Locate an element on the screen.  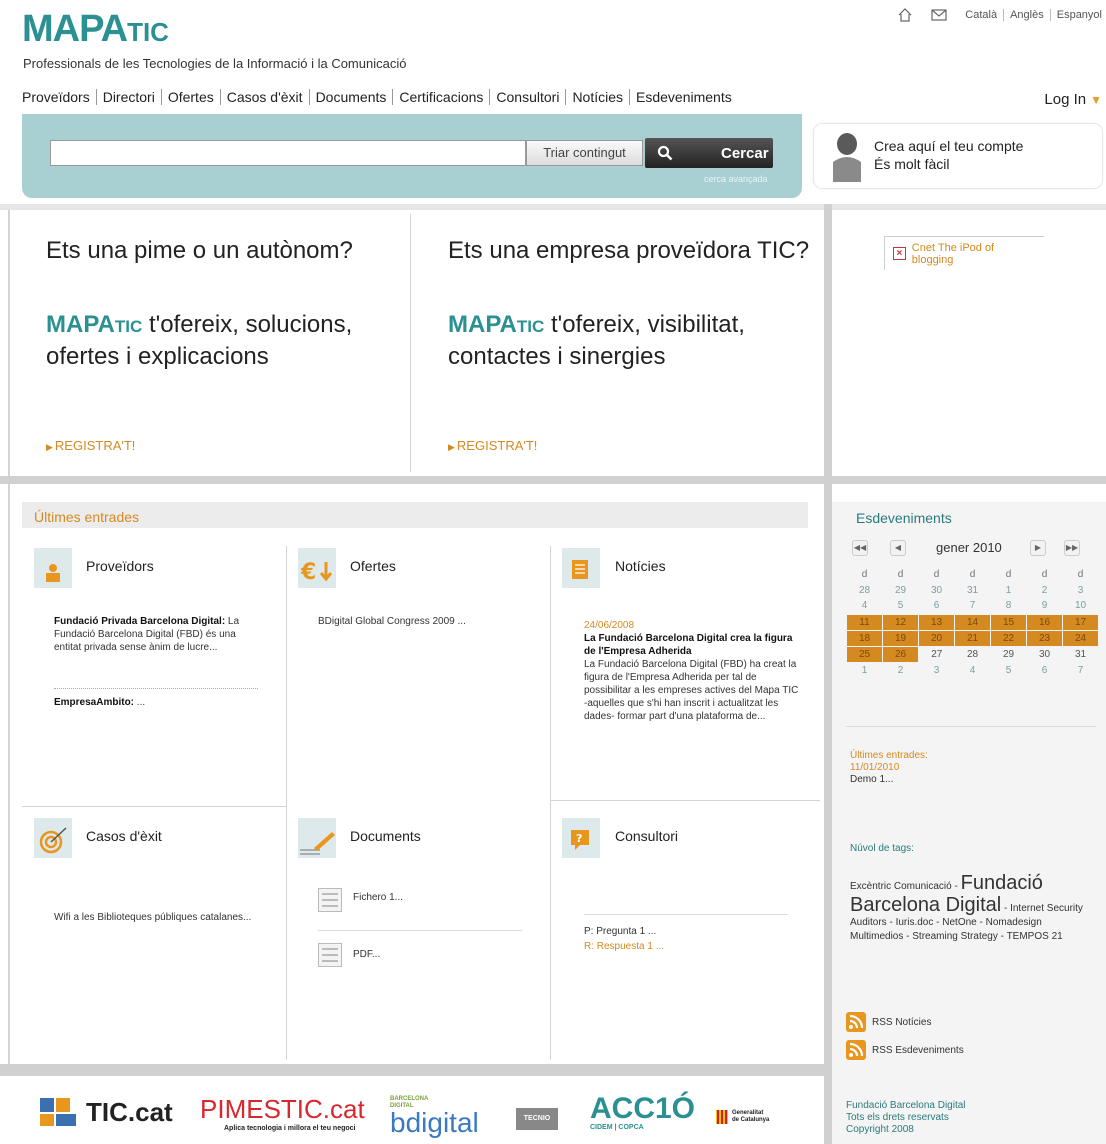
casos-exit-title: Casos d'èxit is located at coordinates (124, 836).